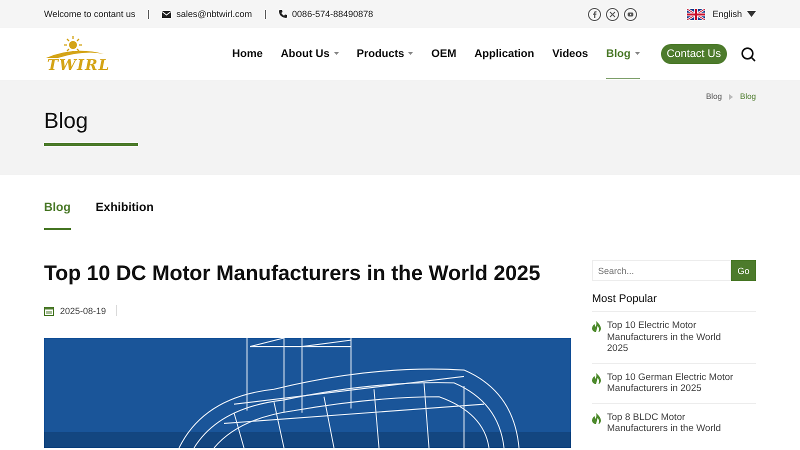  What do you see at coordinates (674, 302) in the screenshot?
I see `sidebar-heading: Most Popular` at bounding box center [674, 302].